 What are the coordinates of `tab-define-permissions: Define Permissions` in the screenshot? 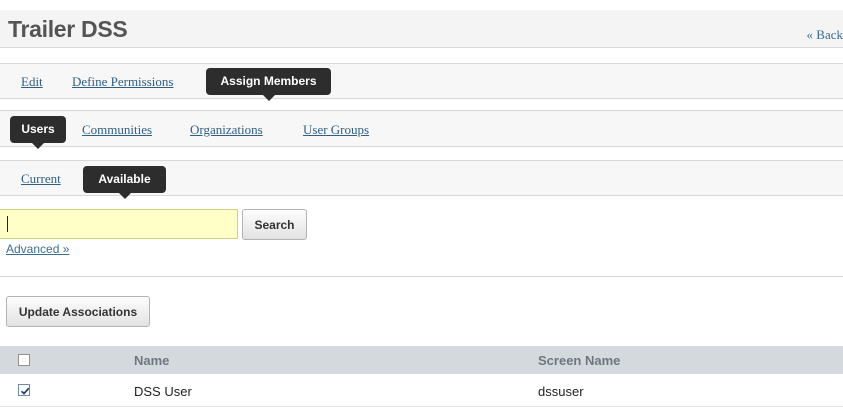 It's located at (122, 82).